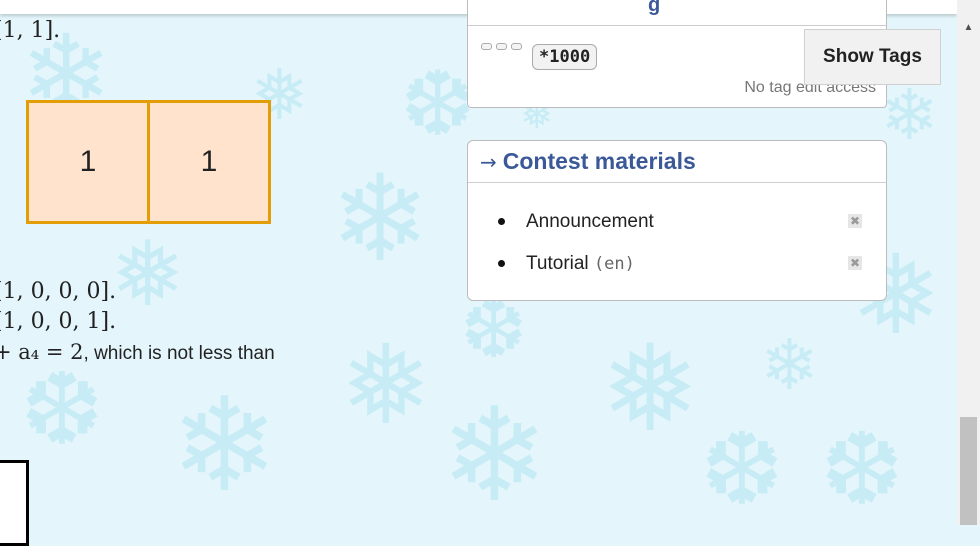  Describe the element at coordinates (654, 8) in the screenshot. I see `tags-panel-title-fragment: g` at that location.